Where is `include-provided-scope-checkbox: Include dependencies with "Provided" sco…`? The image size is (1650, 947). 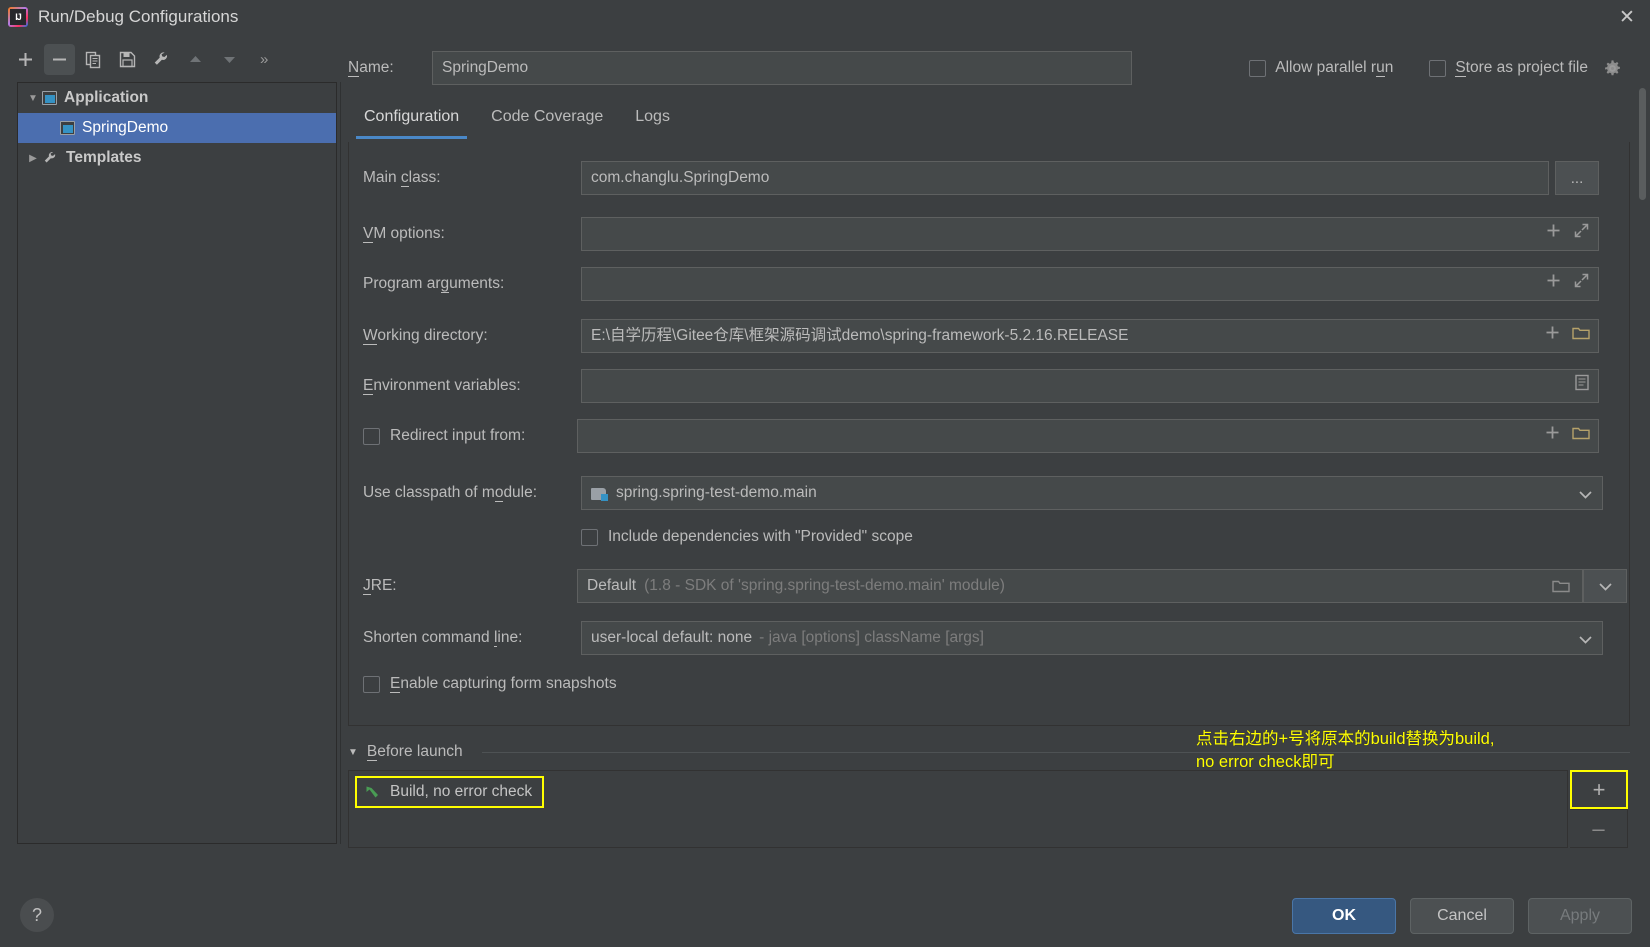
include-provided-scope-checkbox: Include dependencies with "Provided" sco… is located at coordinates (747, 537).